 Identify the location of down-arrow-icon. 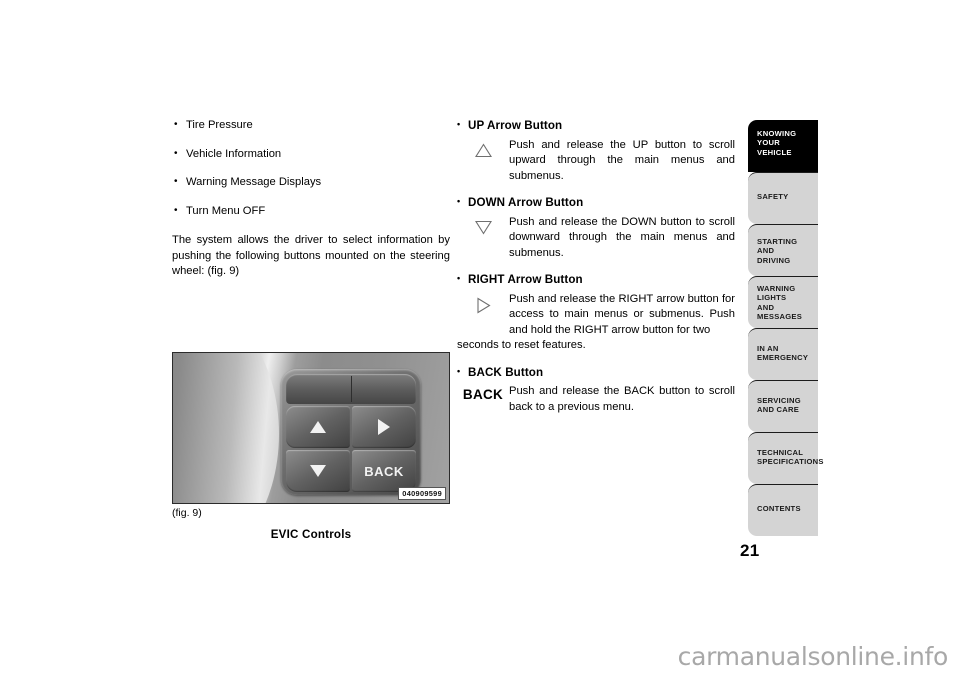
(318, 471).